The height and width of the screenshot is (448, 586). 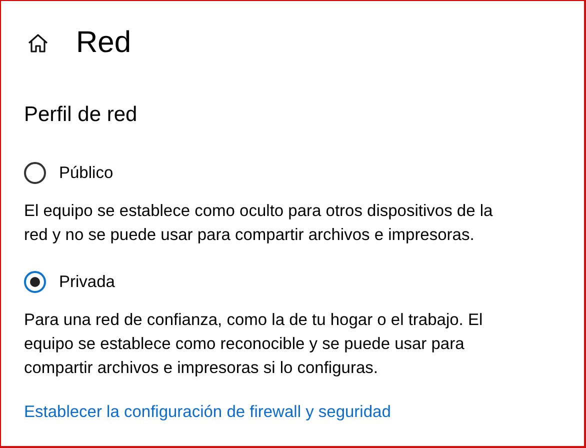 What do you see at coordinates (104, 43) in the screenshot?
I see `page-title: Red` at bounding box center [104, 43].